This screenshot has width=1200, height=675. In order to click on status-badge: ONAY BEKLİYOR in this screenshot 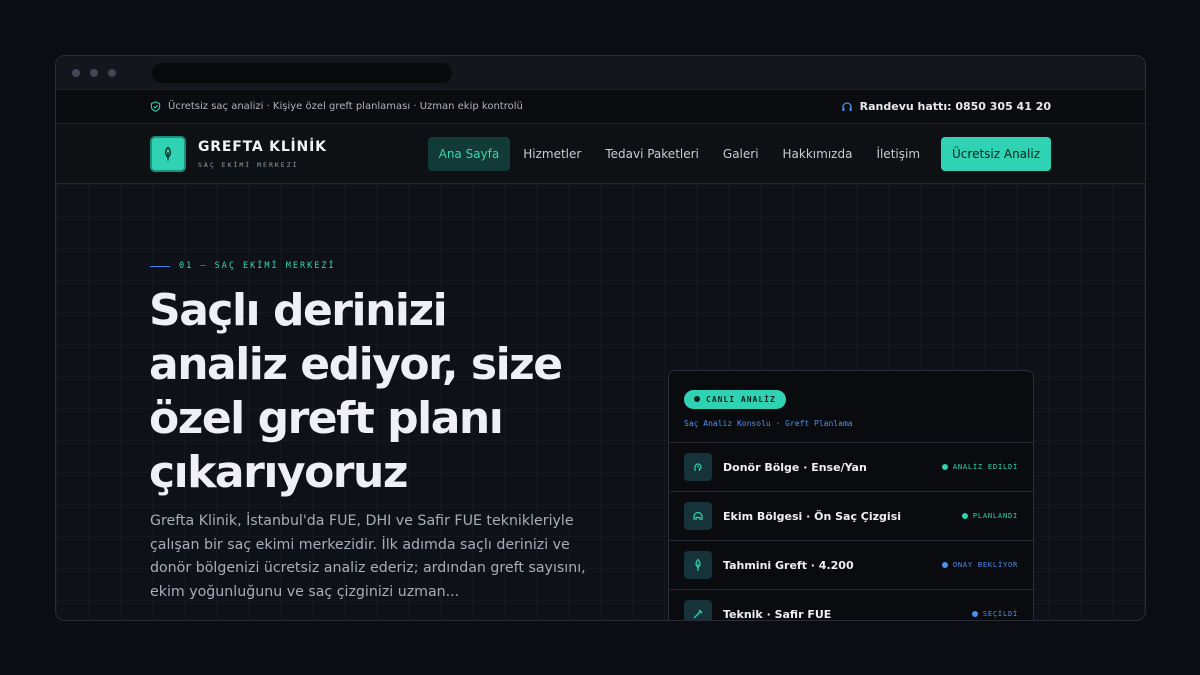, I will do `click(979, 565)`.